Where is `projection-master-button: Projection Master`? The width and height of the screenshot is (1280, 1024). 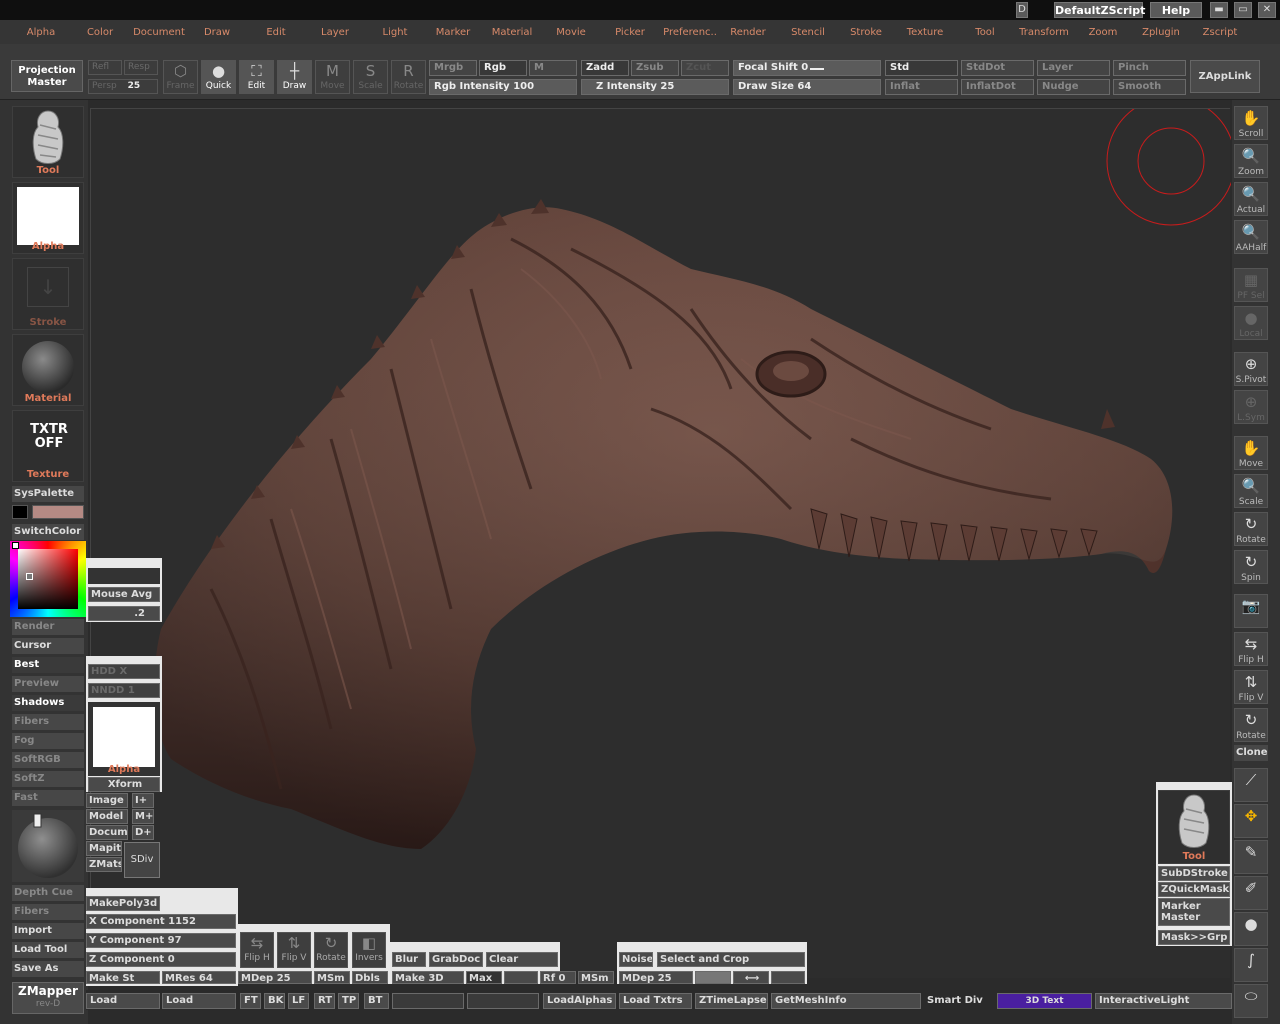 projection-master-button: Projection Master is located at coordinates (47, 76).